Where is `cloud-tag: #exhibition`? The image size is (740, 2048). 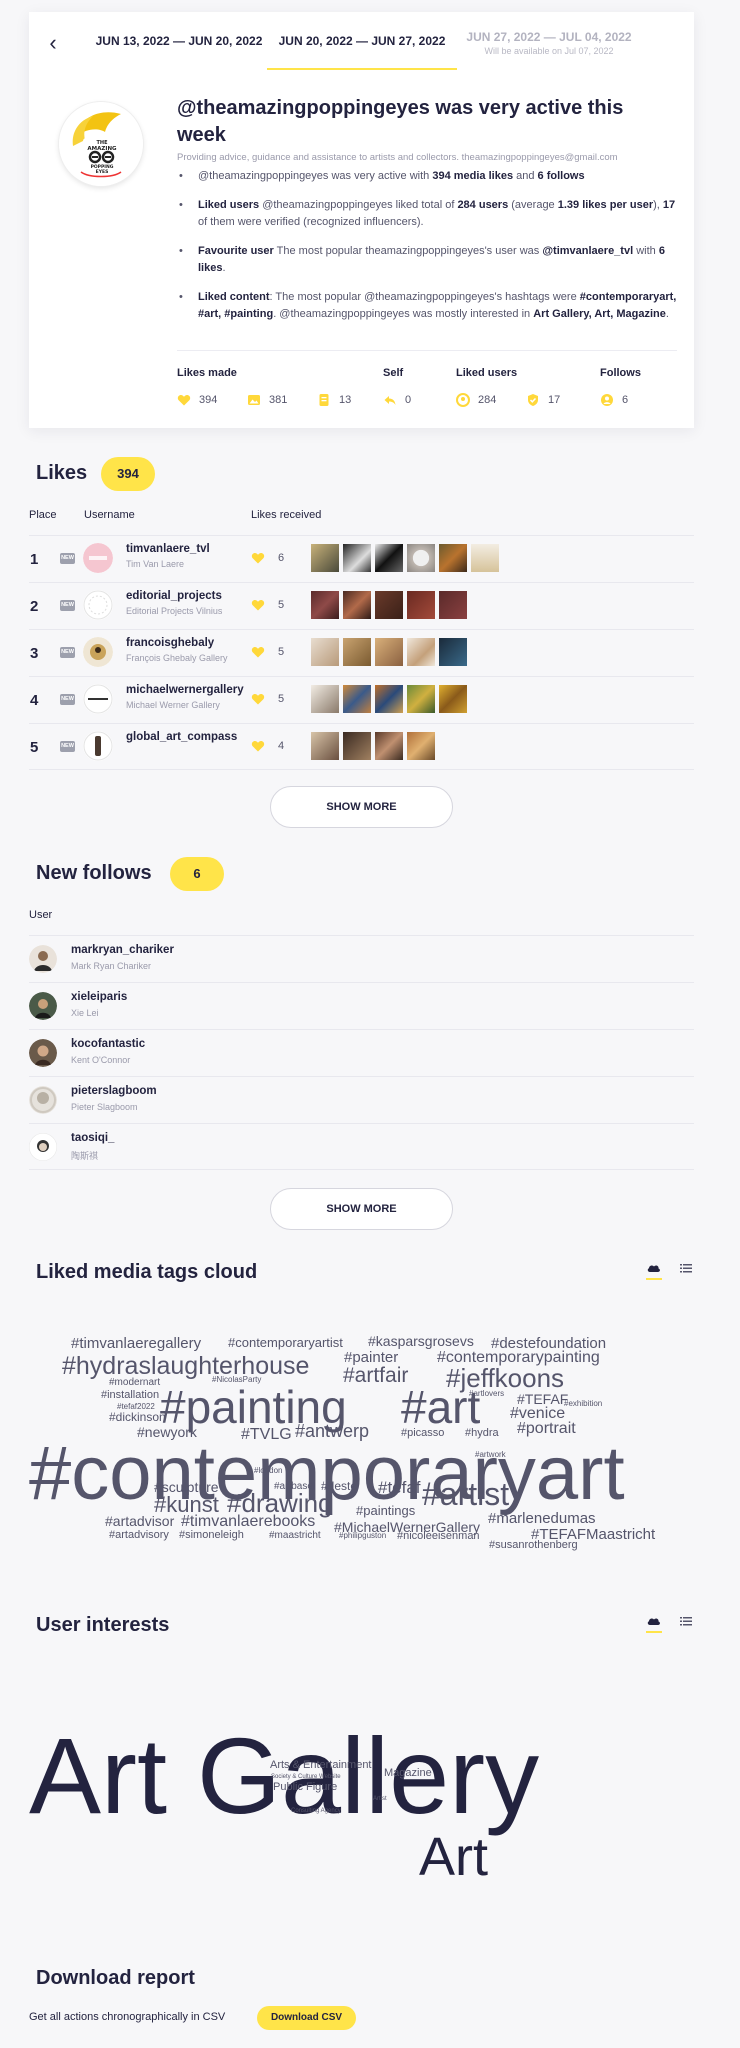
cloud-tag: #exhibition is located at coordinates (583, 1404).